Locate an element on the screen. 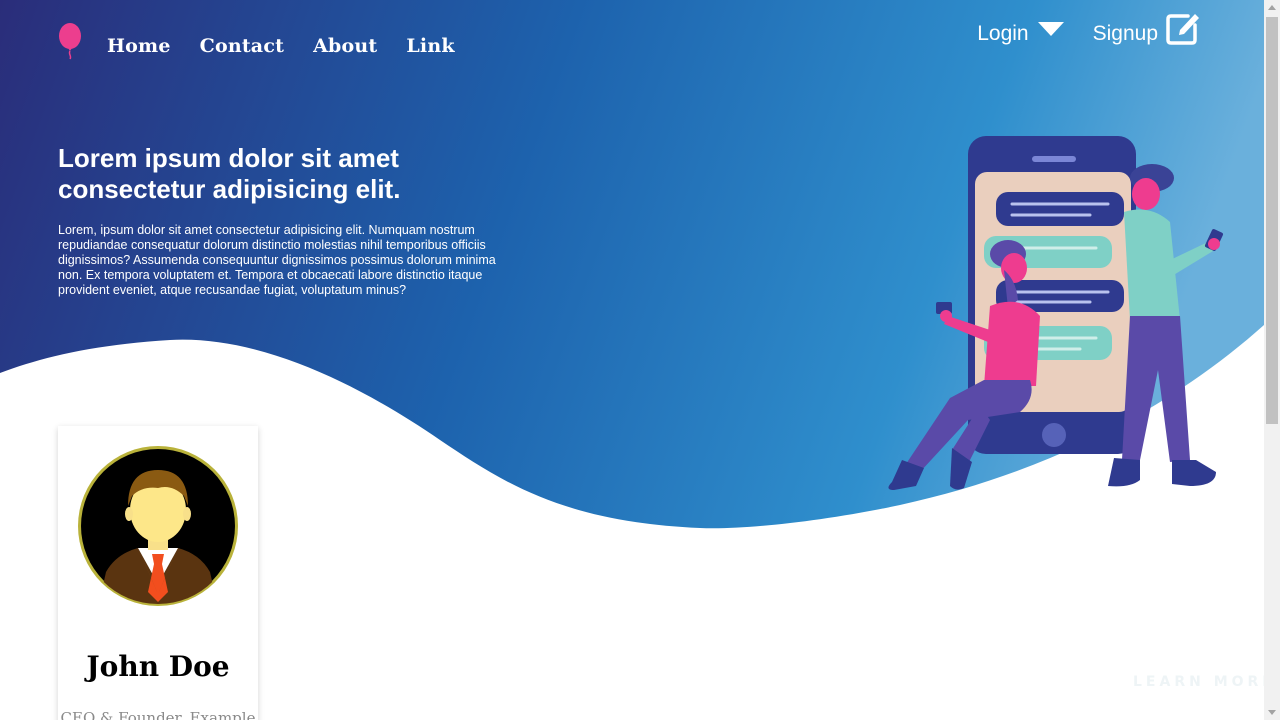 This screenshot has height=720, width=1280. vertical-scrollbar is located at coordinates (1272, 360).